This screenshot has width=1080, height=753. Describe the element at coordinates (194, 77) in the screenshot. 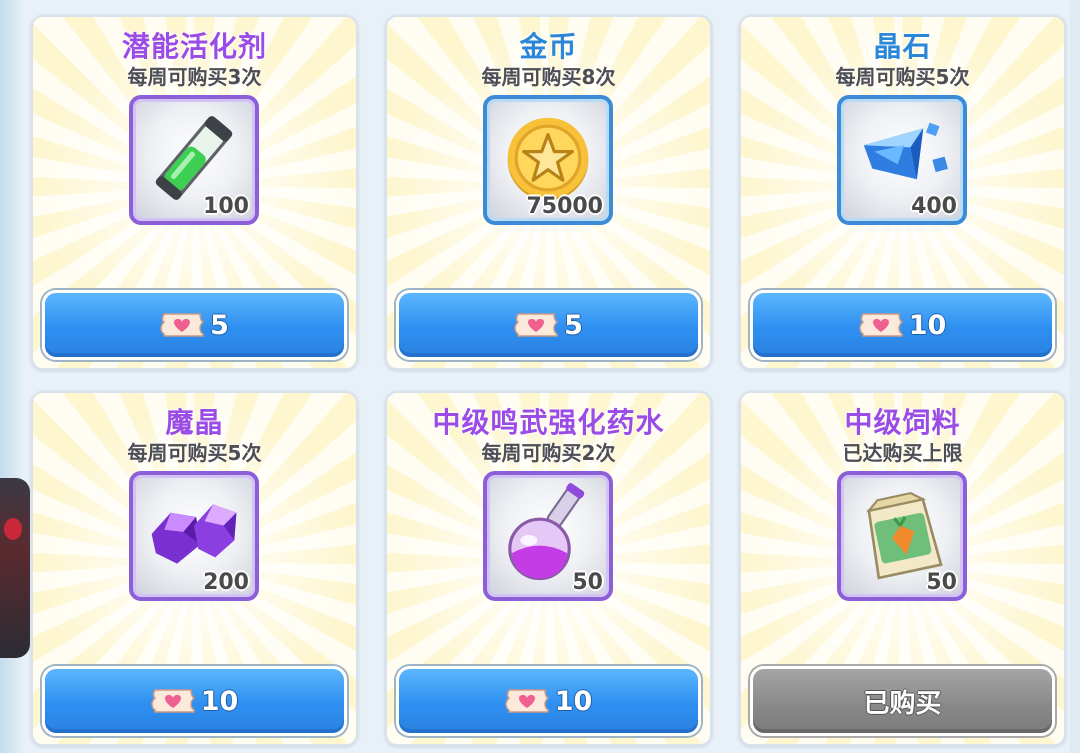

I see `purchase-limit: 每周可购买3次` at that location.